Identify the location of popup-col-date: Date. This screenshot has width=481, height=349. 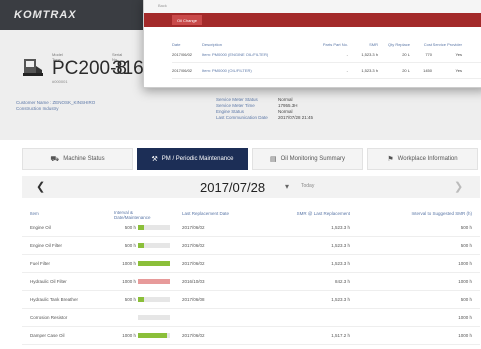
(176, 44).